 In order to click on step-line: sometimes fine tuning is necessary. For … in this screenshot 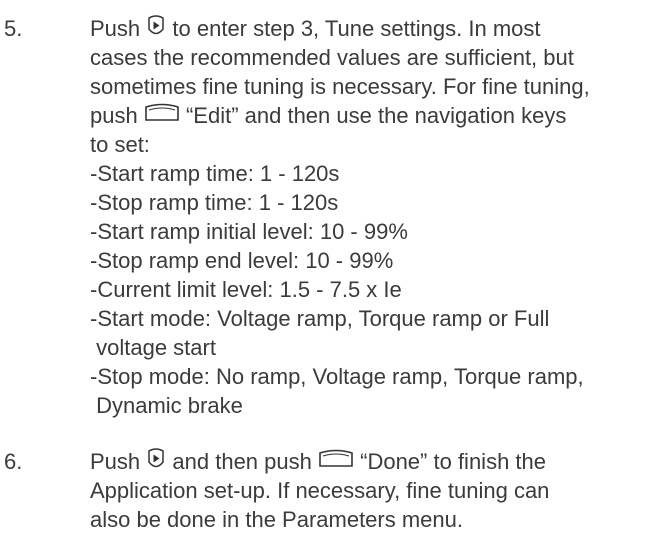, I will do `click(340, 86)`.